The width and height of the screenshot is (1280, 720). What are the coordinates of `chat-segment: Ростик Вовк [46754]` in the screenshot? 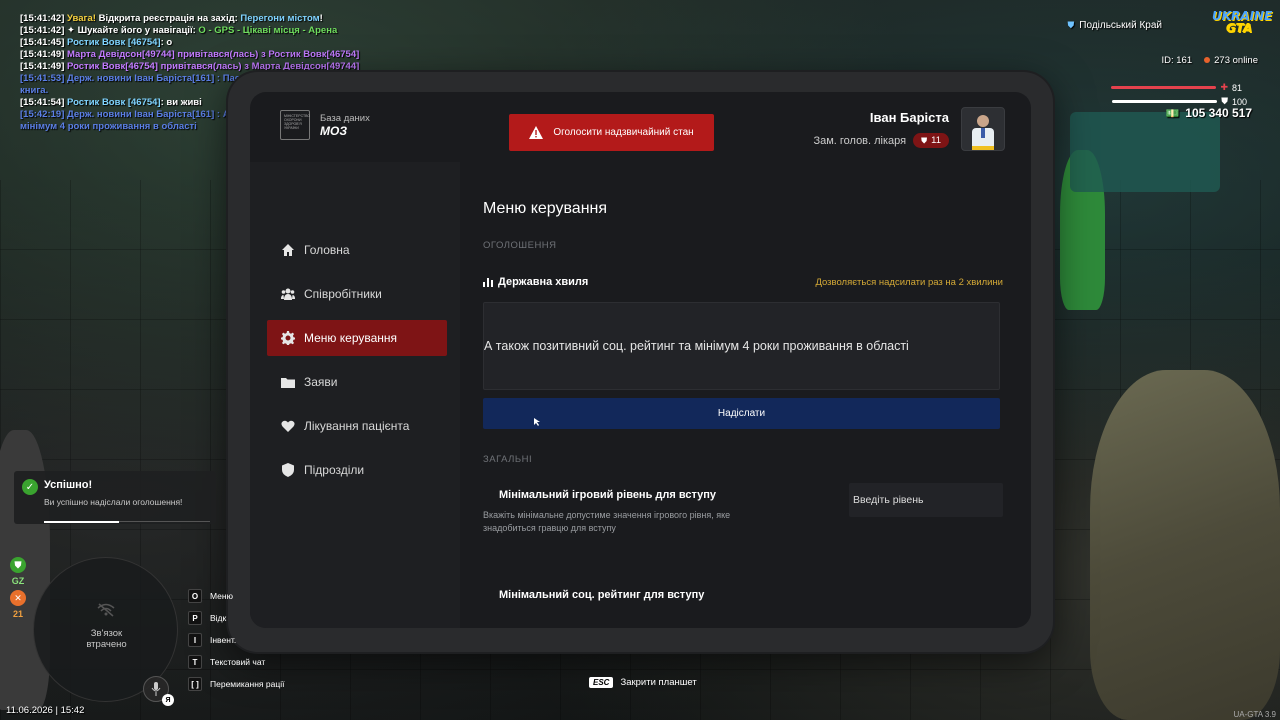 It's located at (114, 42).